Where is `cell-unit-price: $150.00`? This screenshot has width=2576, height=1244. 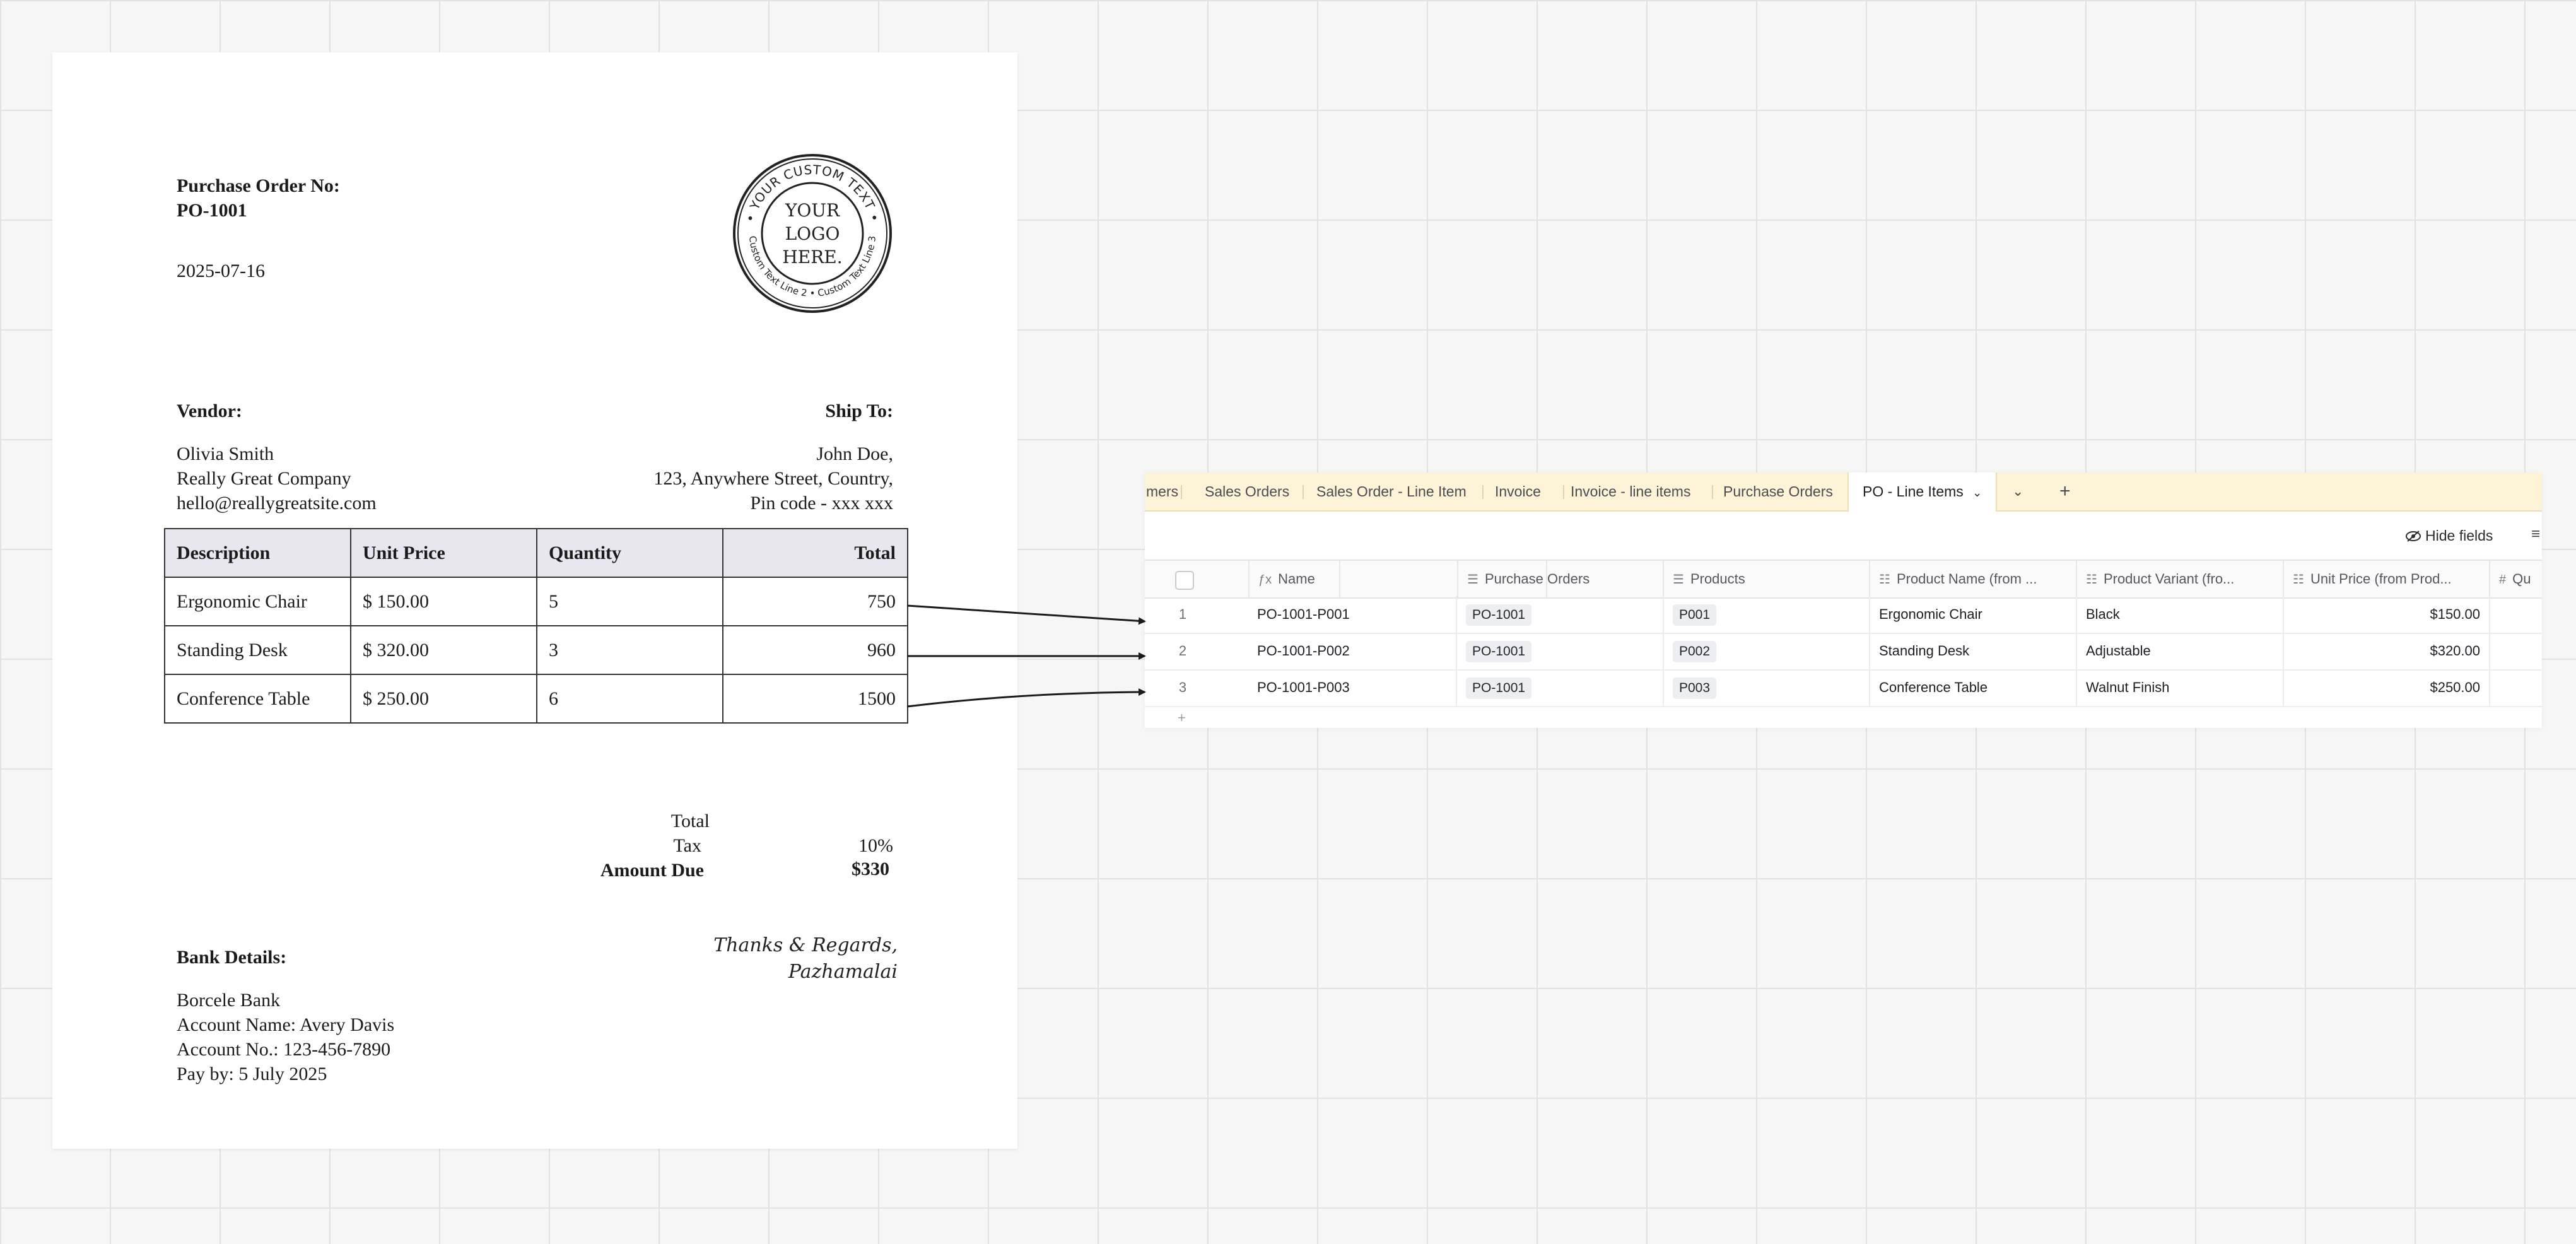 cell-unit-price: $150.00 is located at coordinates (2387, 614).